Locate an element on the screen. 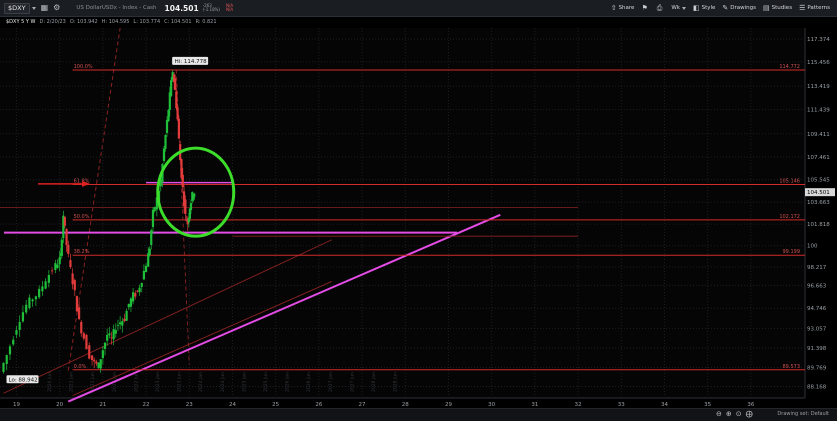  high-label: Hi: 114.778 is located at coordinates (191, 62).